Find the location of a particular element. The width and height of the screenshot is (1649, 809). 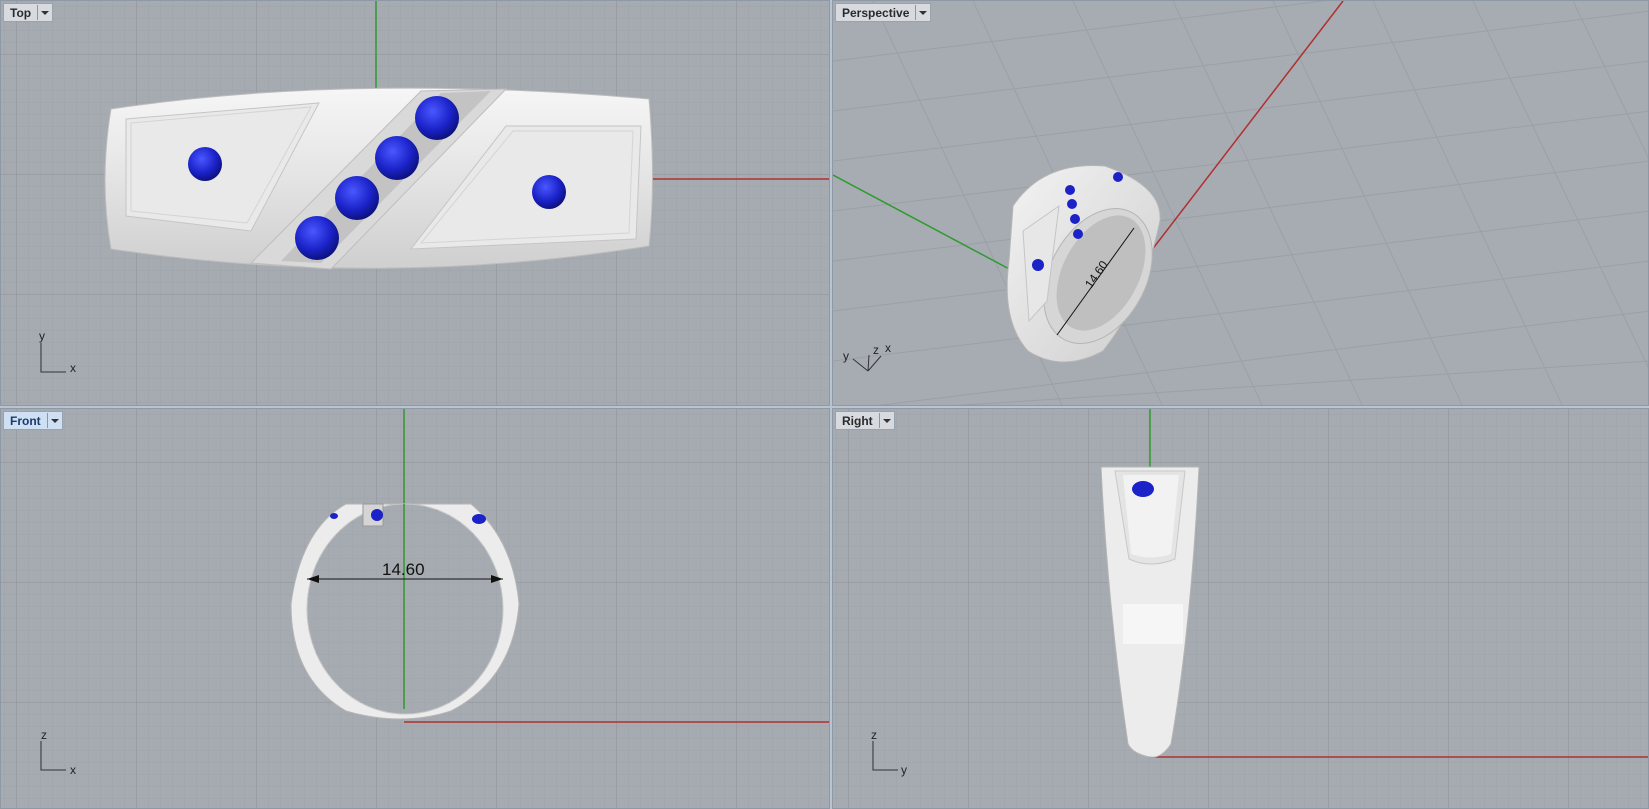

viewport-title: Perspective is located at coordinates (876, 12).